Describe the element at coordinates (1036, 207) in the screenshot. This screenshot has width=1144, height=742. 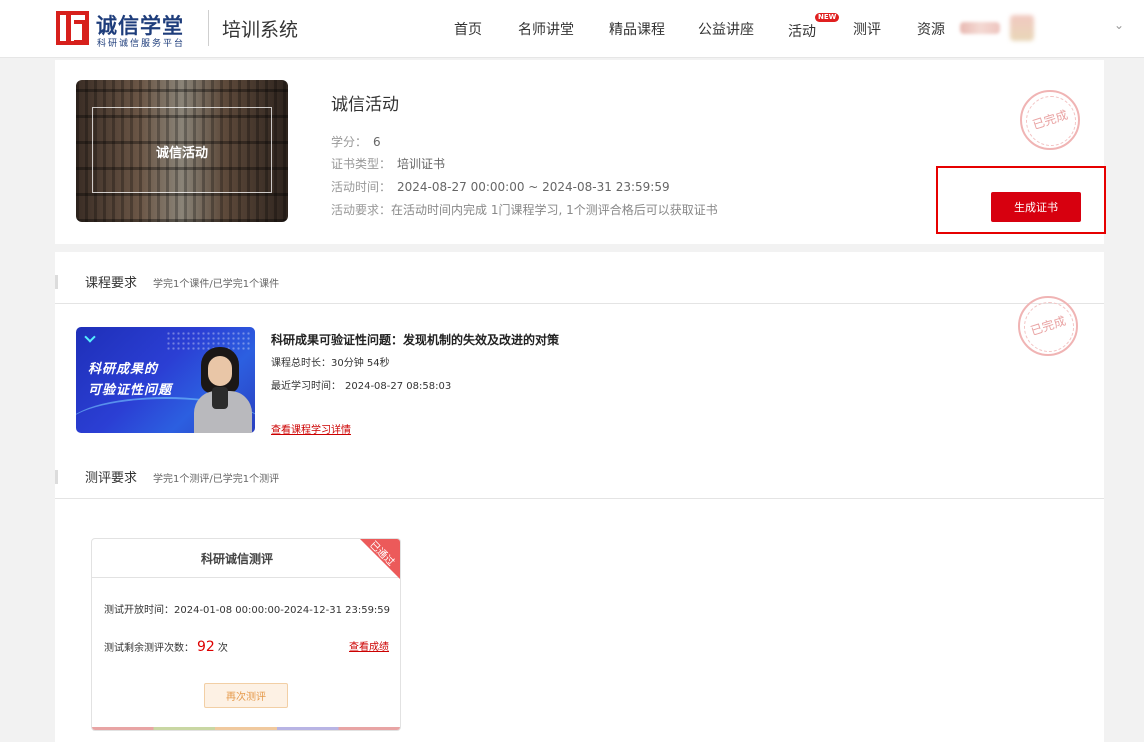
I see `generate-certificate-button: 生成证书` at that location.